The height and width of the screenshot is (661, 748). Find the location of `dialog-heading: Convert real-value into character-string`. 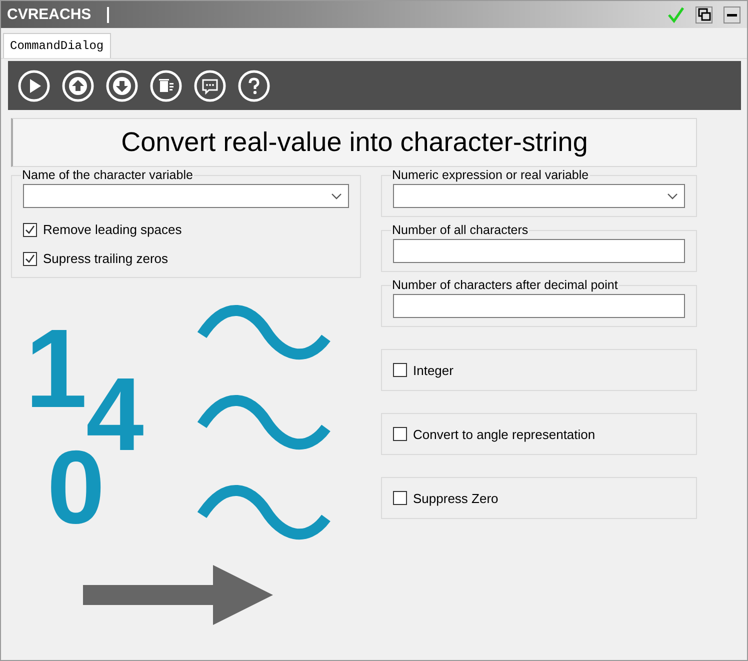

dialog-heading: Convert real-value into character-string is located at coordinates (354, 142).